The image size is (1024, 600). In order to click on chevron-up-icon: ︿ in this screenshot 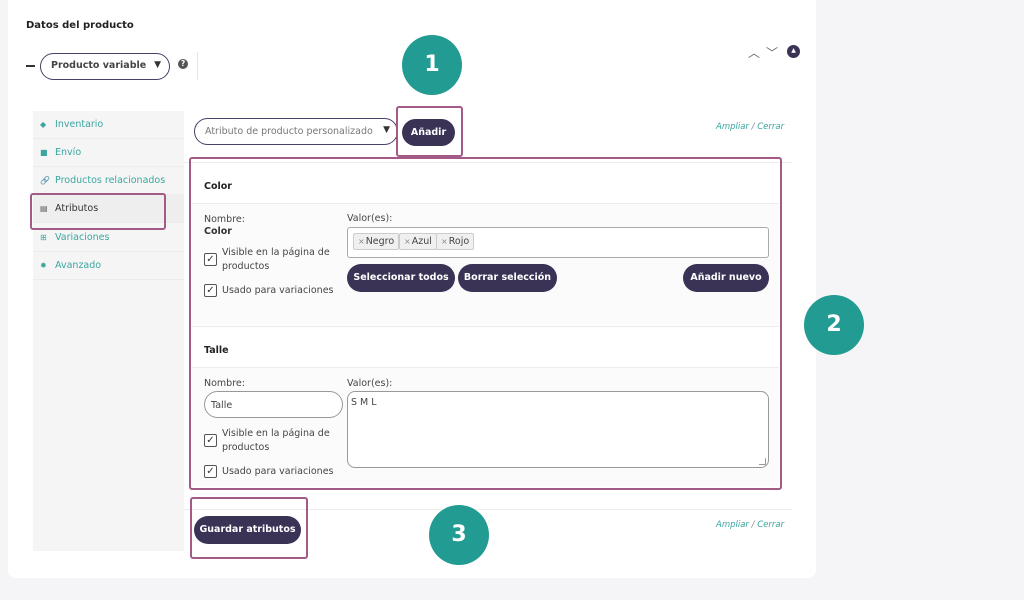, I will do `click(754, 52)`.